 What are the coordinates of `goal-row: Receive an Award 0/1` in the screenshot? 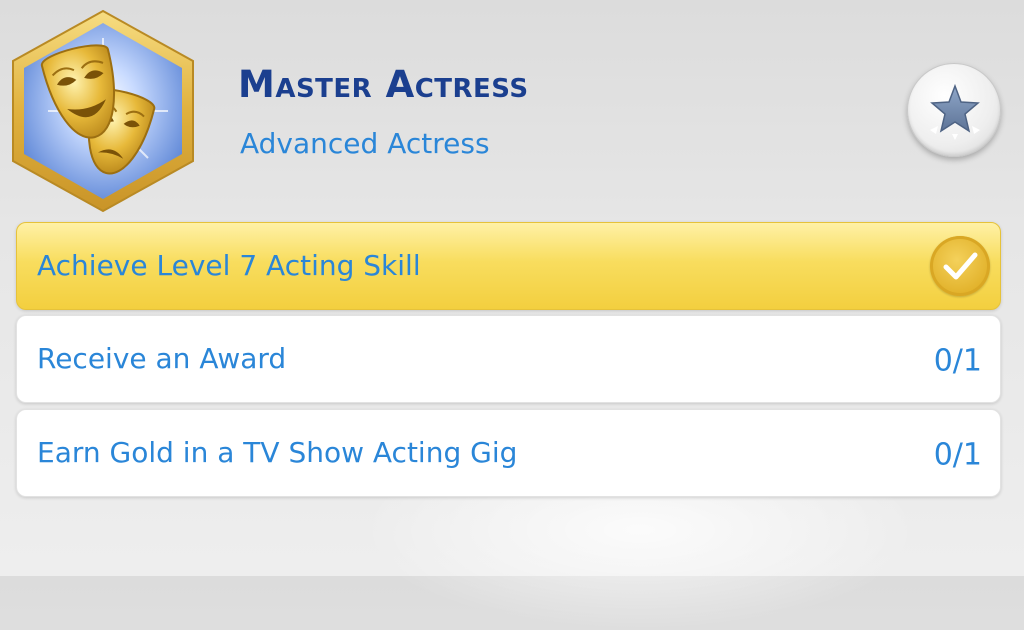 It's located at (508, 359).